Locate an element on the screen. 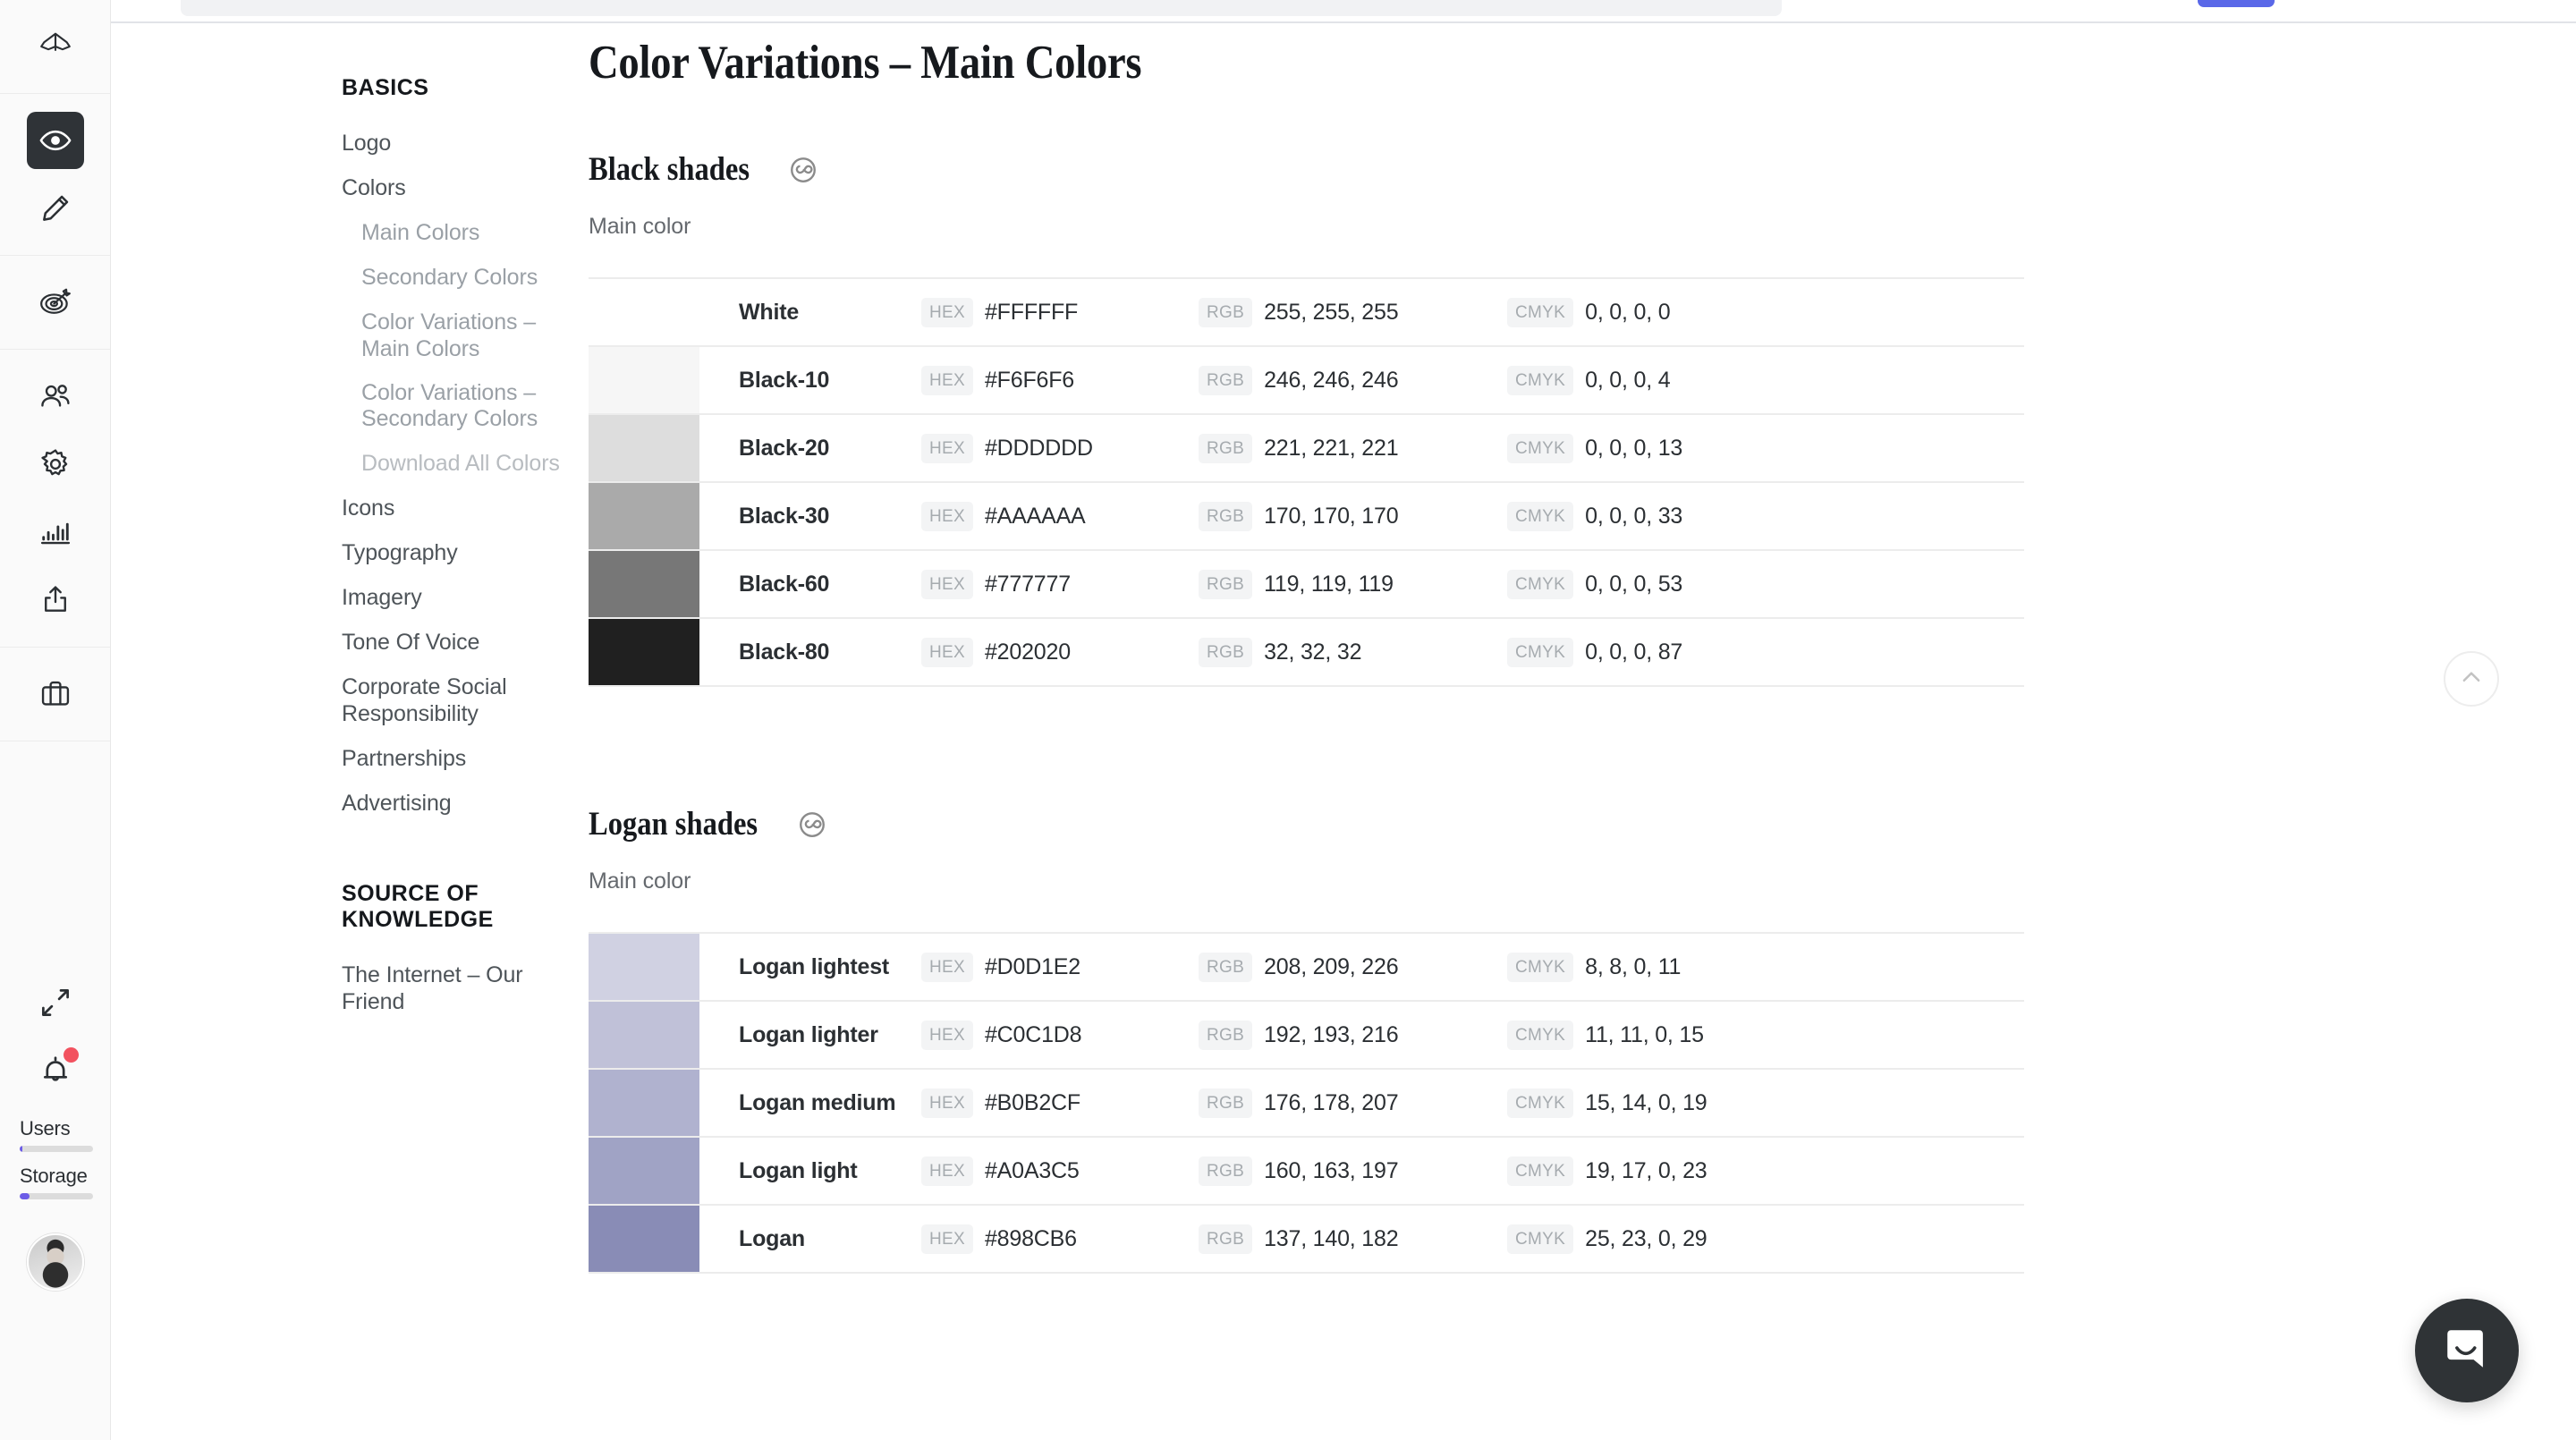 Image resolution: width=2576 pixels, height=1440 pixels. rail-item-notifications is located at coordinates (55, 1070).